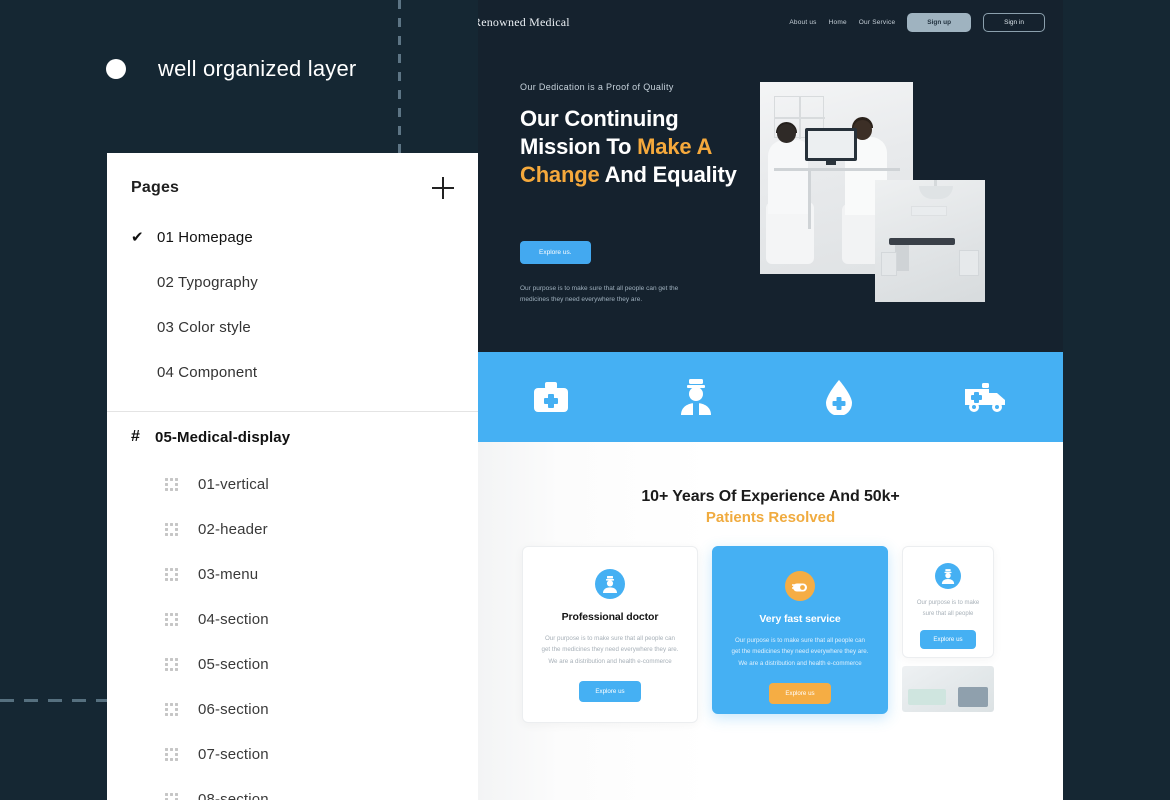 This screenshot has height=800, width=1170. Describe the element at coordinates (53, 700) in the screenshot. I see `horizontal-guide-line` at that location.